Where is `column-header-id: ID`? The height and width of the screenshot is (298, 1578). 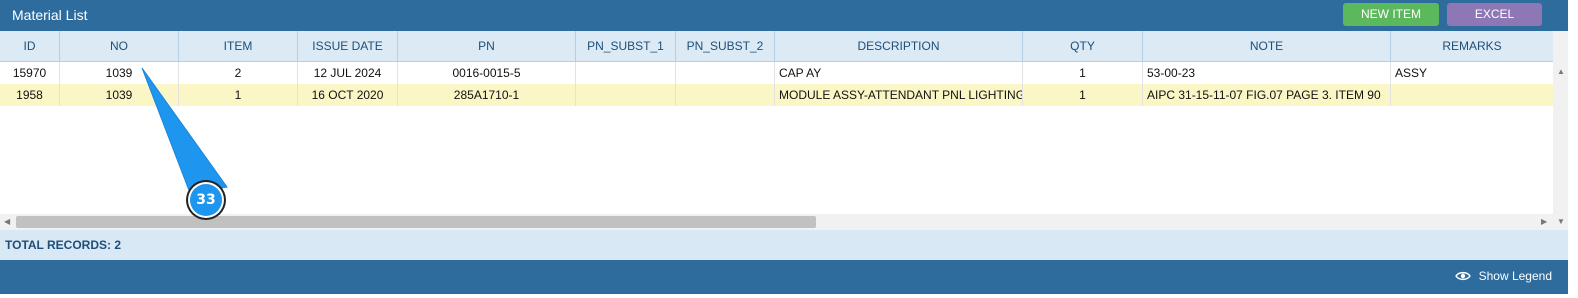
column-header-id: ID is located at coordinates (30, 46).